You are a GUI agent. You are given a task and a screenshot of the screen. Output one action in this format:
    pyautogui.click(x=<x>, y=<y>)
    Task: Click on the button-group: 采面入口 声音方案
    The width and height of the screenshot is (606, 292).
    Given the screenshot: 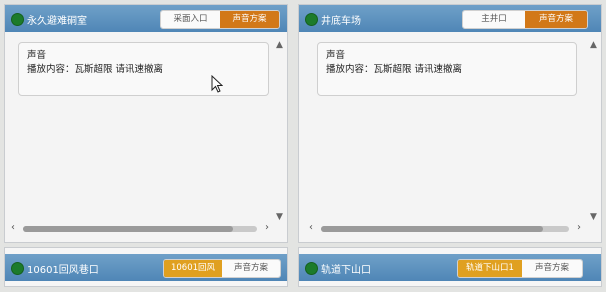 What is the action you would take?
    pyautogui.click(x=220, y=19)
    